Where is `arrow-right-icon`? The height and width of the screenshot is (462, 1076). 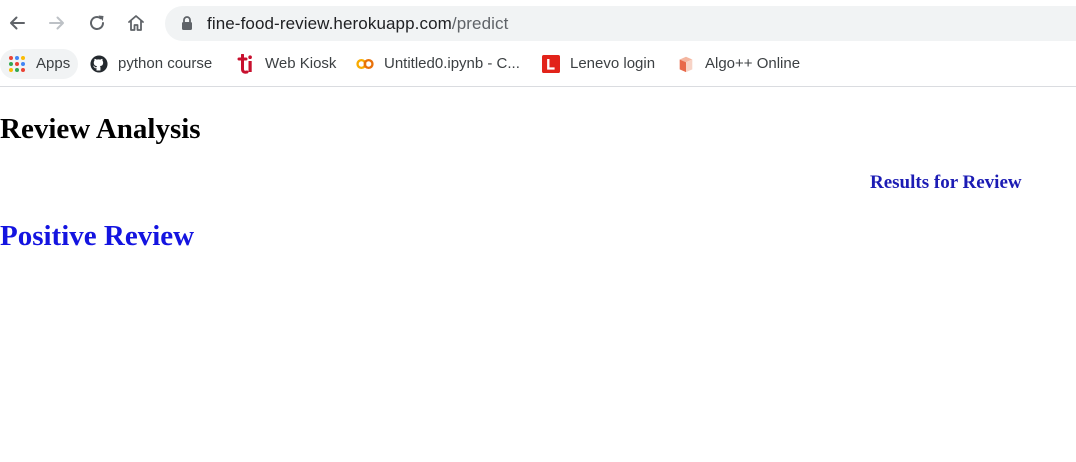
arrow-right-icon is located at coordinates (56, 23).